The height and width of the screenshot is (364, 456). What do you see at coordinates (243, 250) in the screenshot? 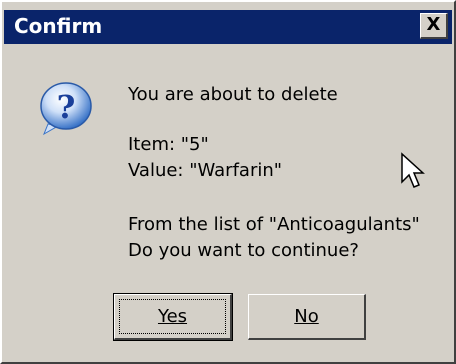
I see `message-line-question: Do you want to continue?` at bounding box center [243, 250].